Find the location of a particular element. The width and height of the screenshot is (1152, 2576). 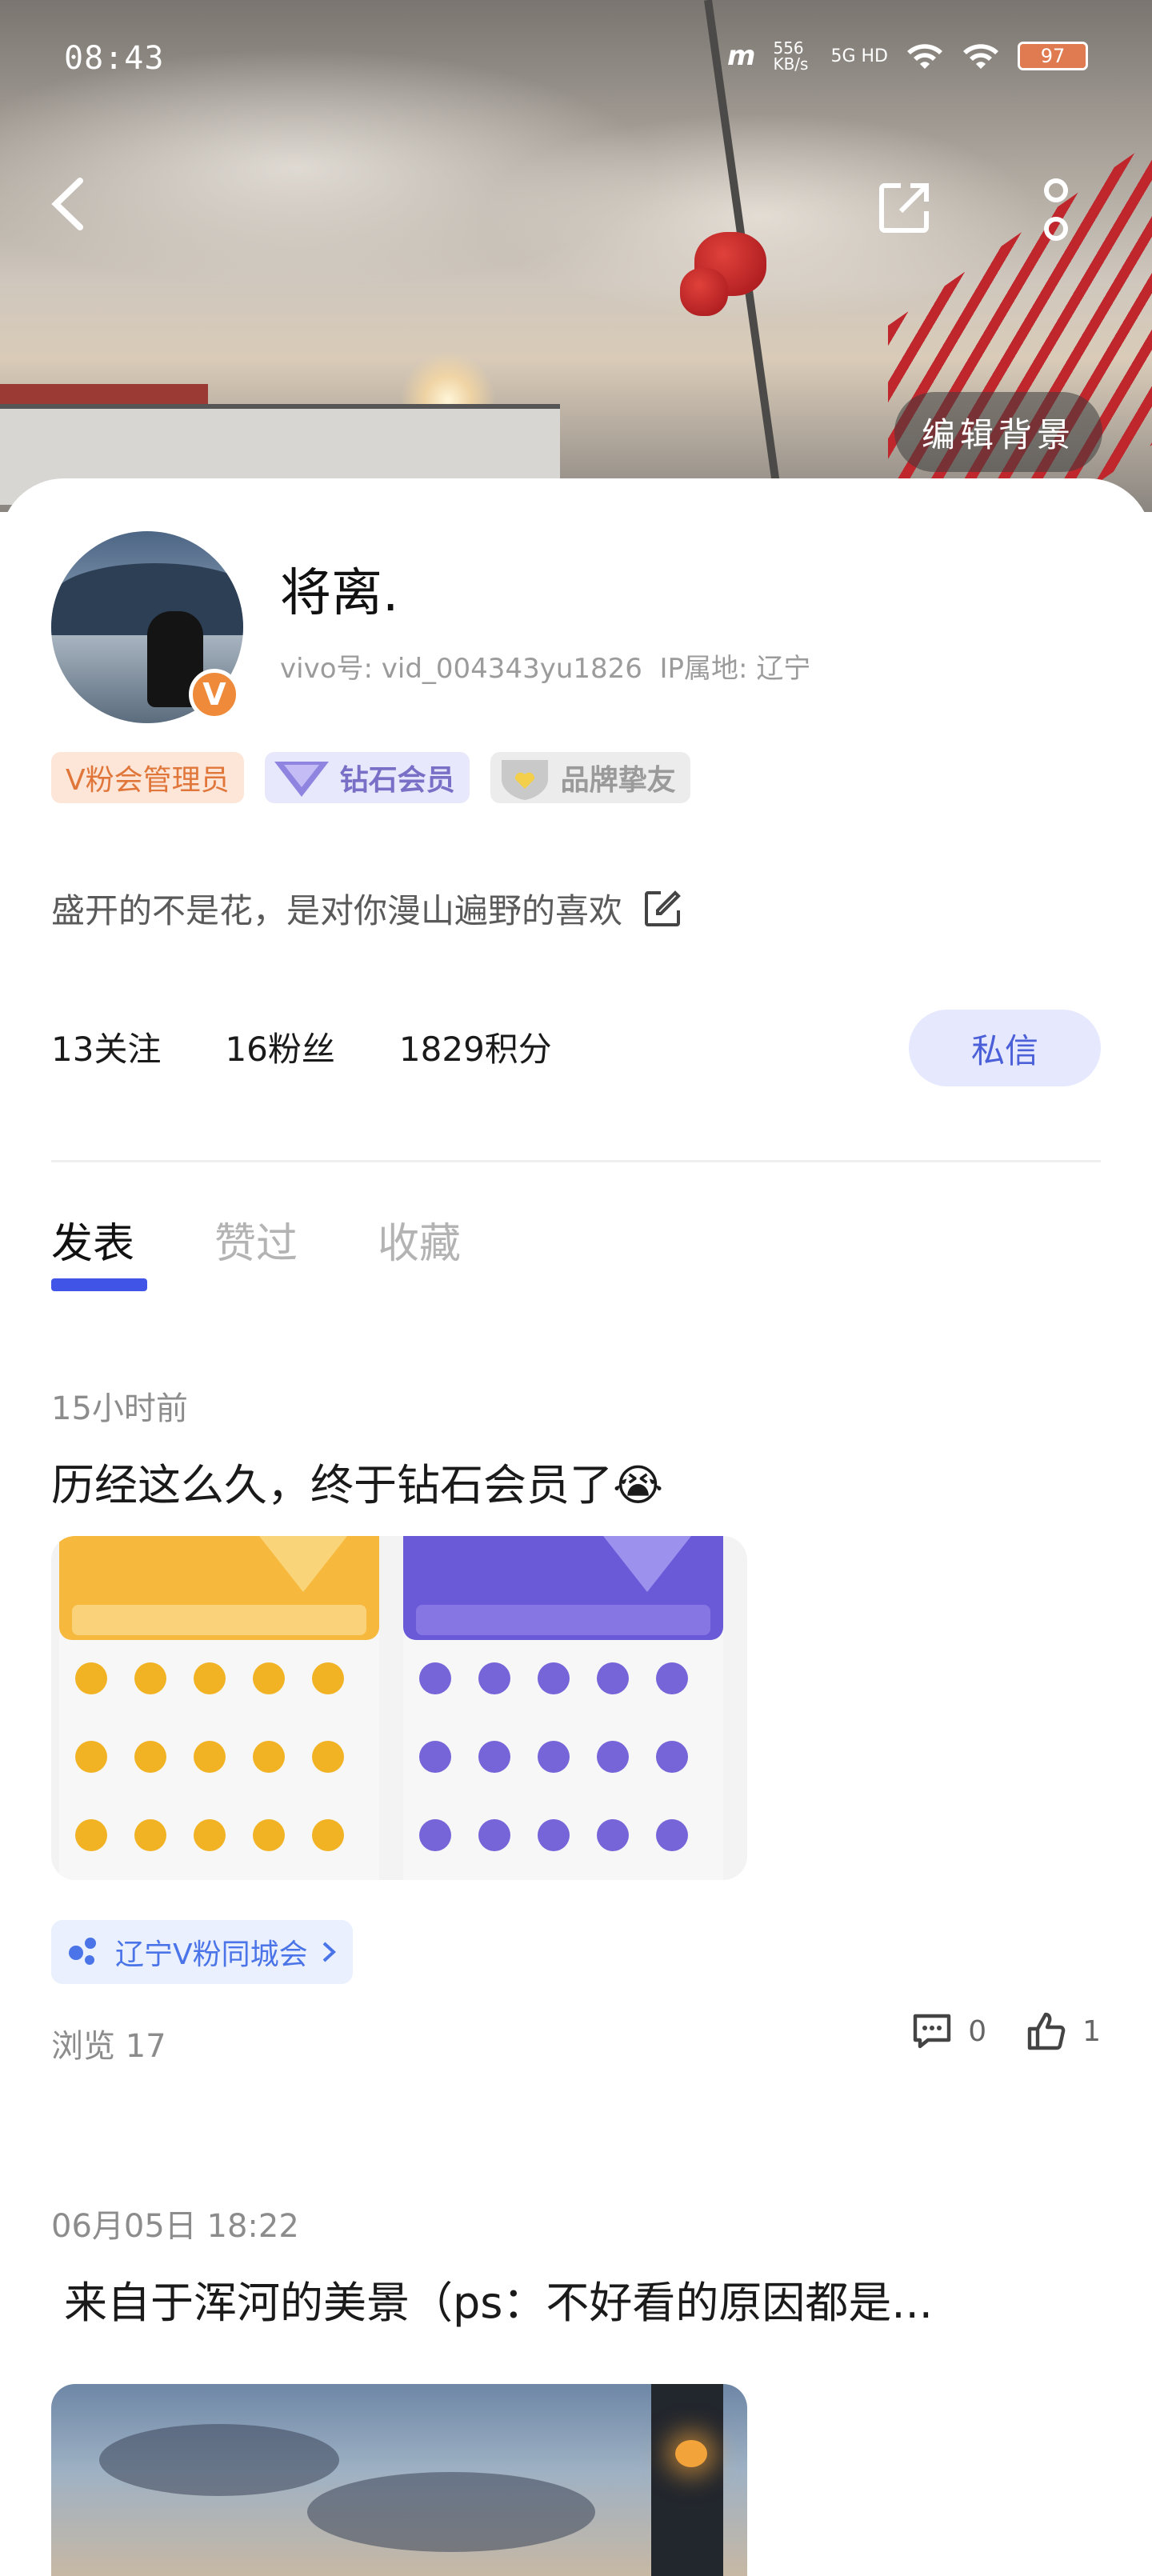

back-button is located at coordinates (68, 208).